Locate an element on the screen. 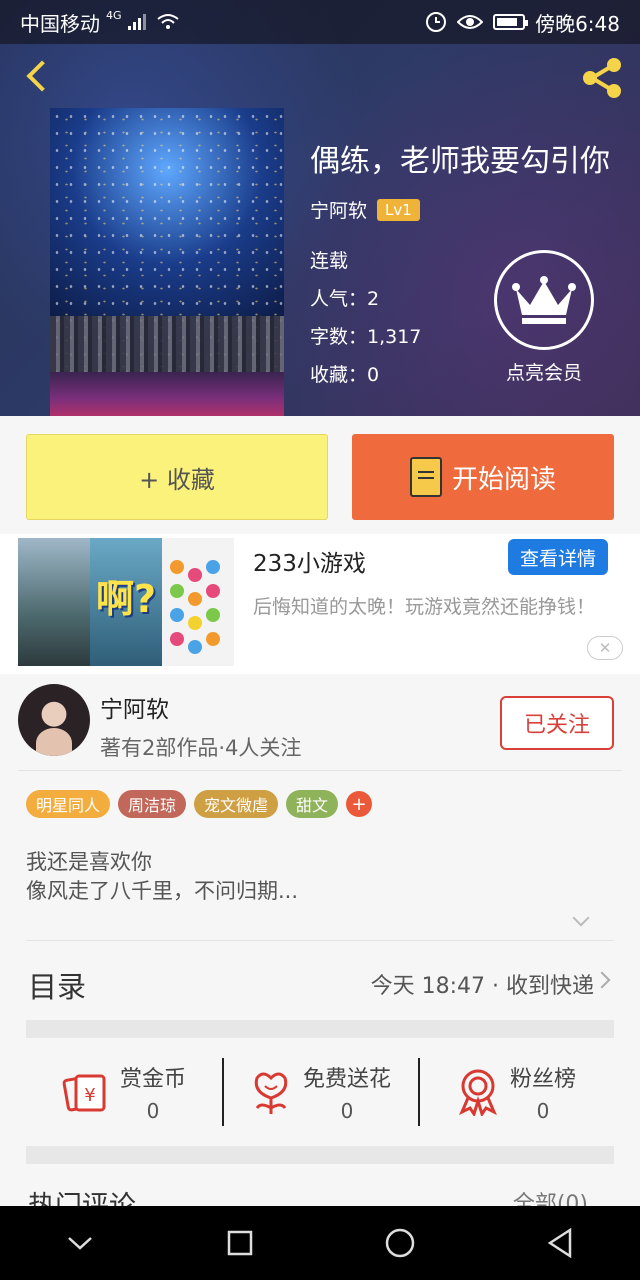 The image size is (640, 1280). nav-home-button is located at coordinates (400, 1243).